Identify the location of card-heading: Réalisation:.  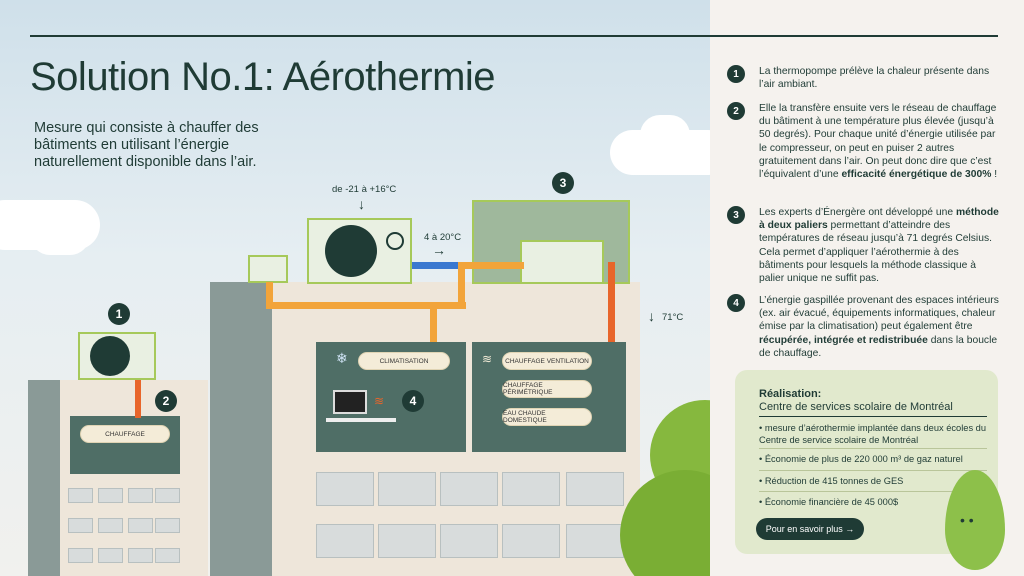
(790, 394).